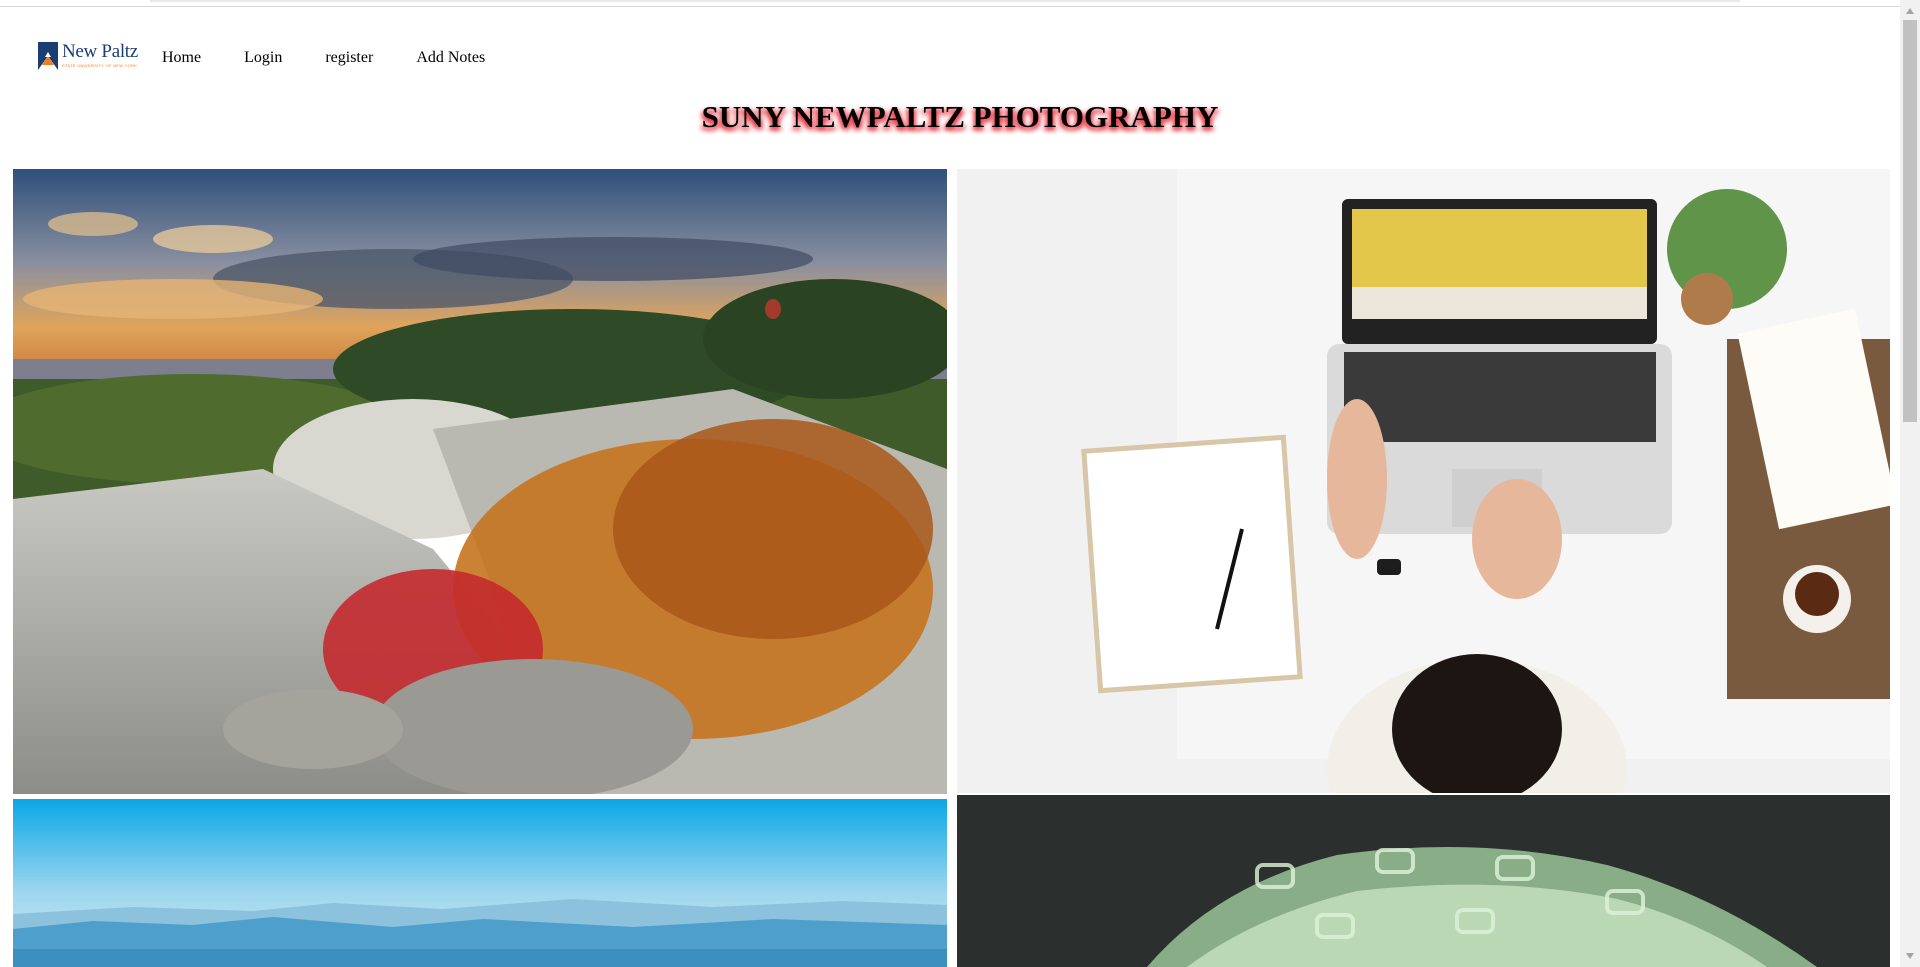 This screenshot has height=967, width=1920. Describe the element at coordinates (945, 1) in the screenshot. I see `top-edge-shade` at that location.